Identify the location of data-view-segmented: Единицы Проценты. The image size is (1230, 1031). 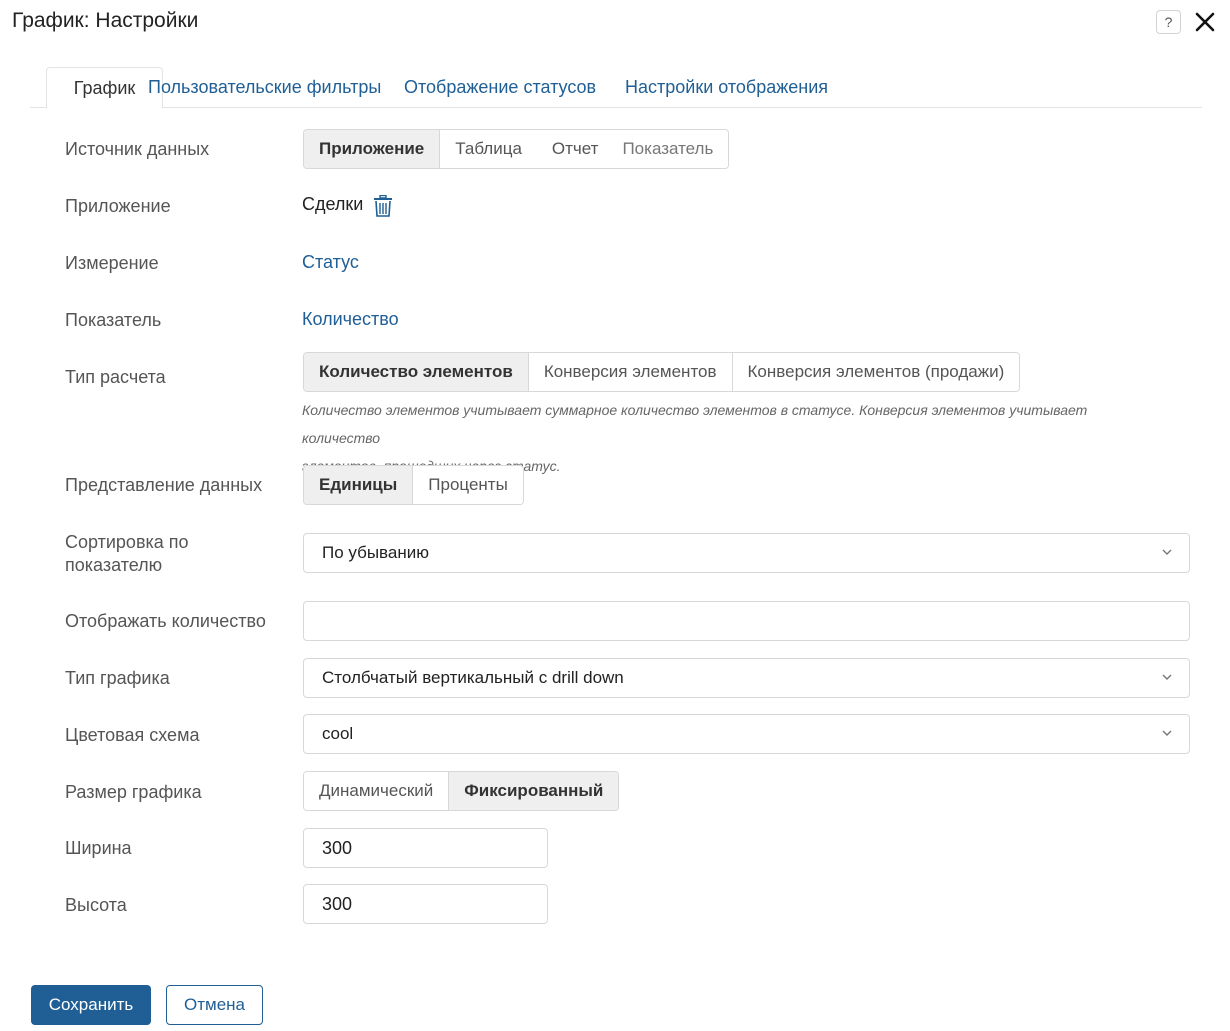
(413, 485).